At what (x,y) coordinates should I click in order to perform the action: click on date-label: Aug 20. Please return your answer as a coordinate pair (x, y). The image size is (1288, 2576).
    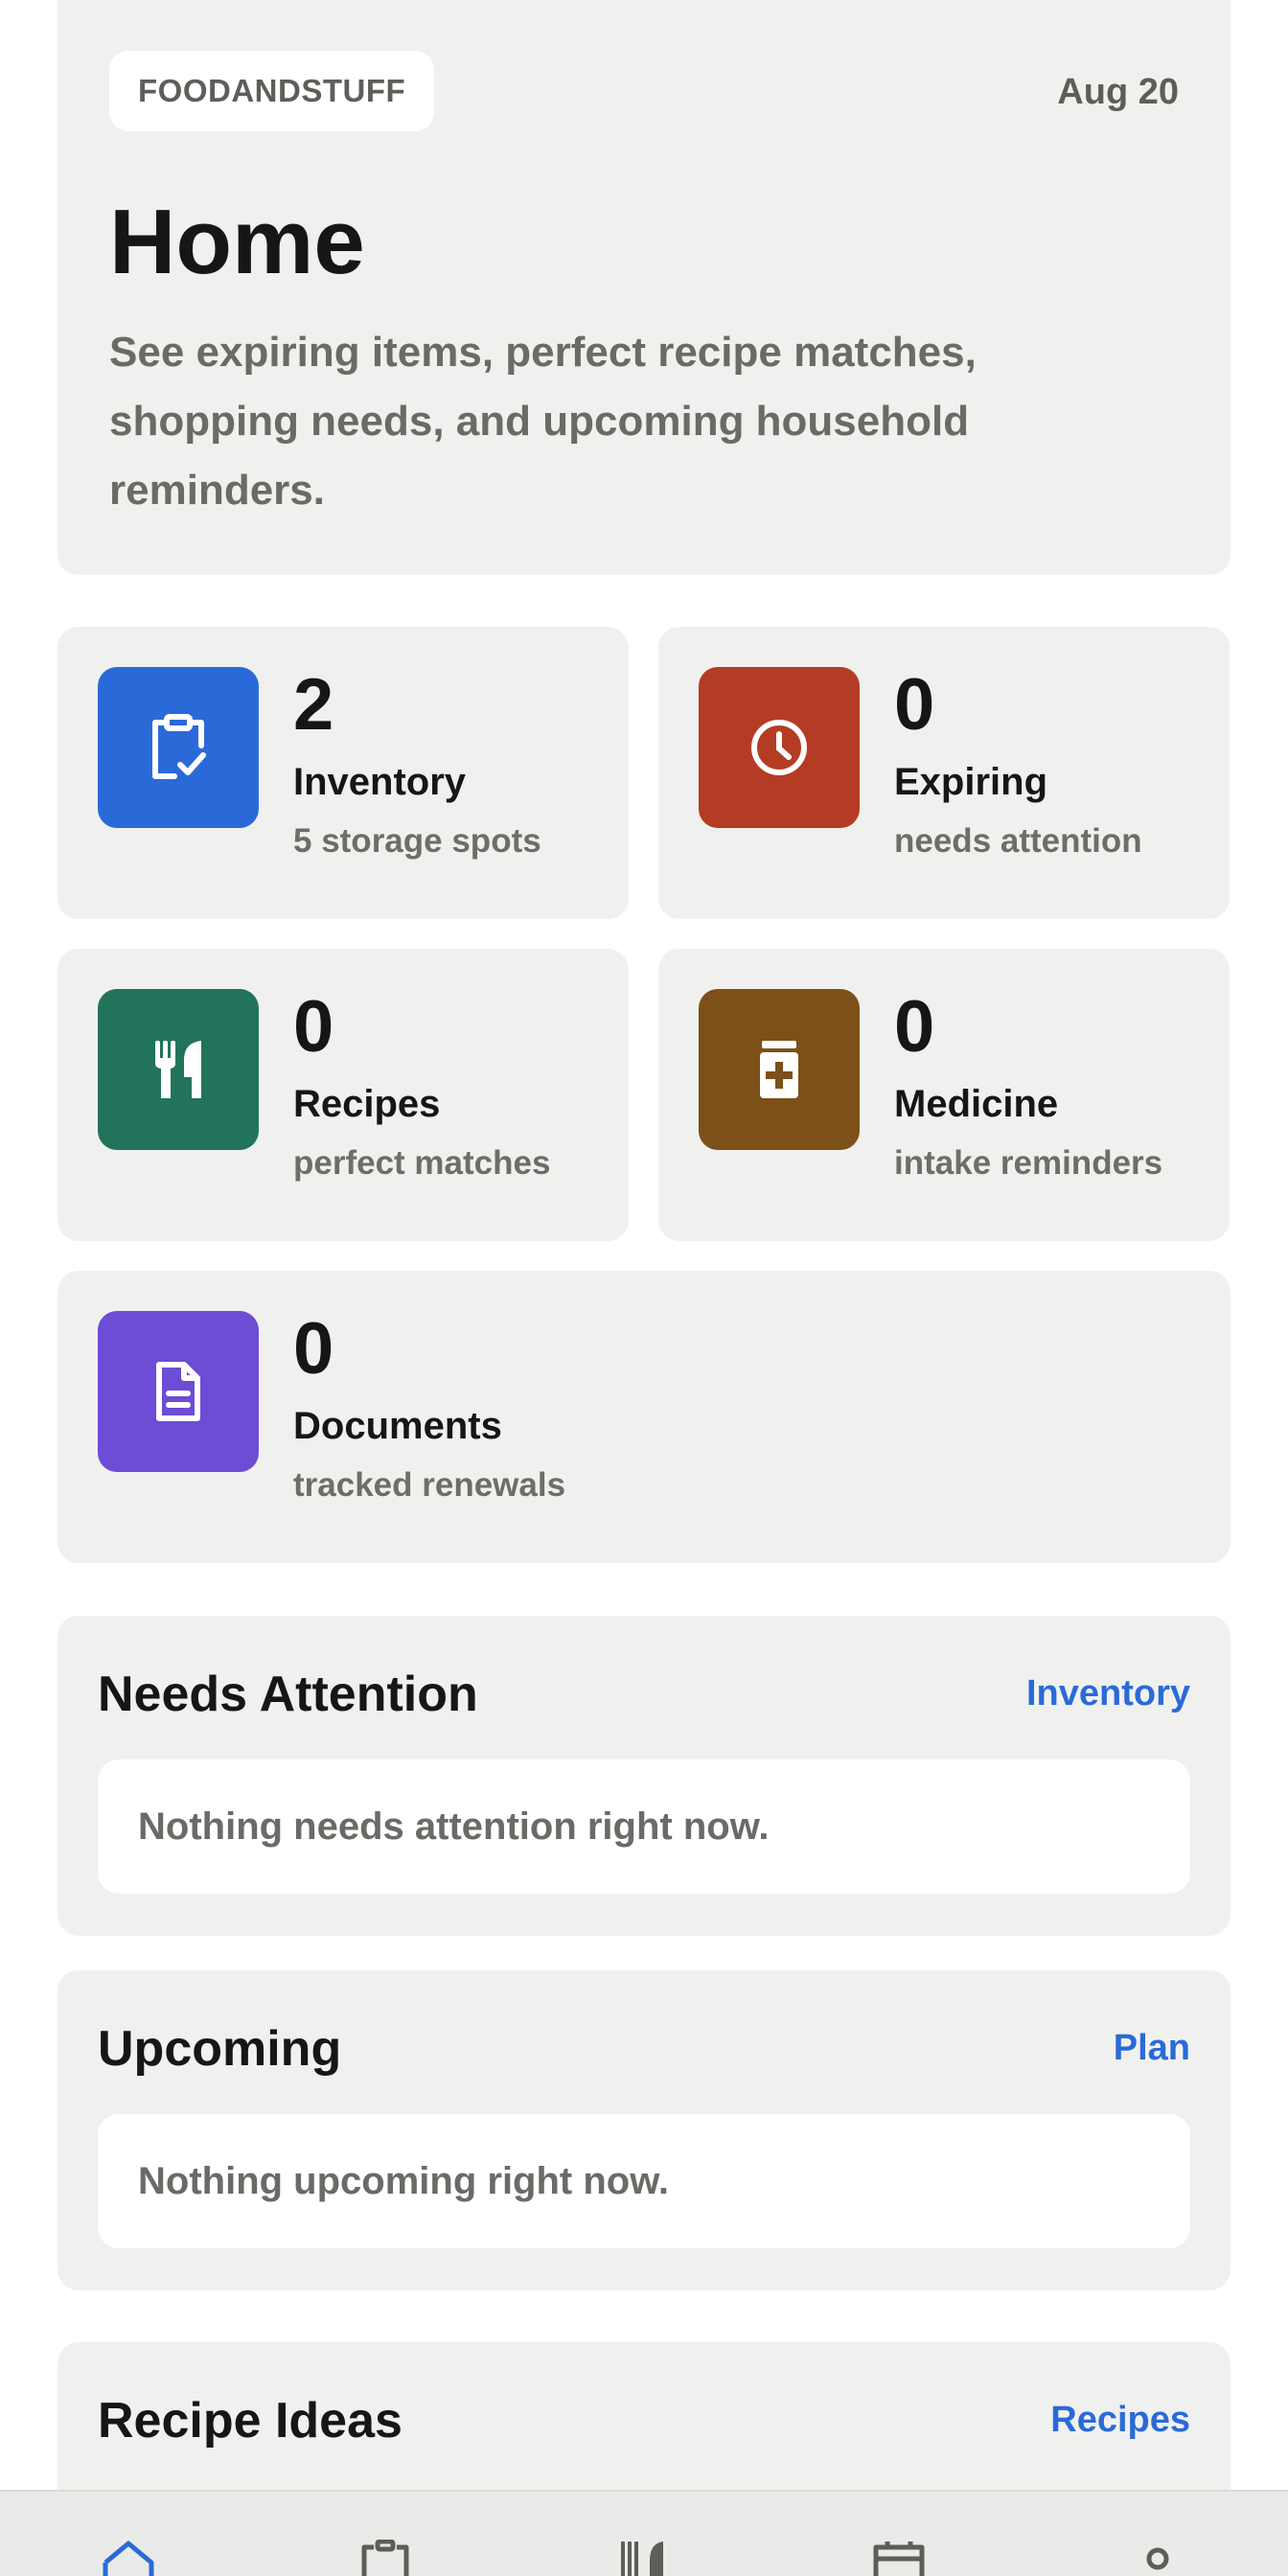
    Looking at the image, I should click on (1118, 92).